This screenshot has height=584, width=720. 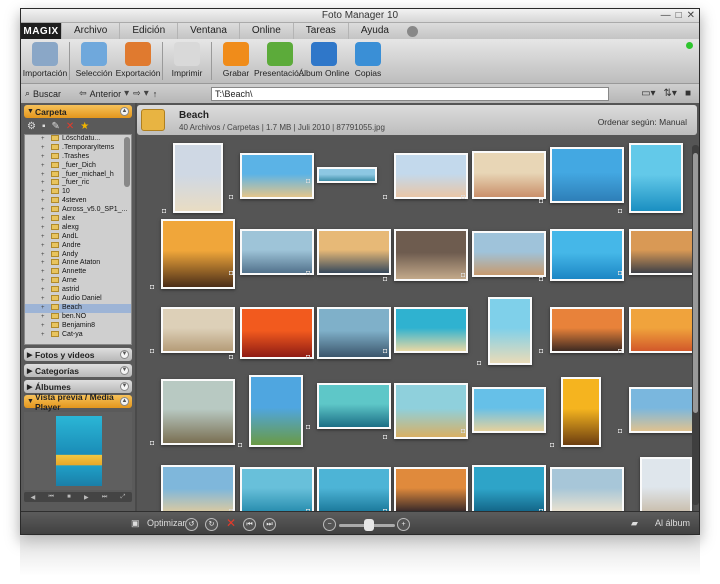 I want to click on photo-thumbnail-shell-sand: ◘, so click(x=192, y=331).